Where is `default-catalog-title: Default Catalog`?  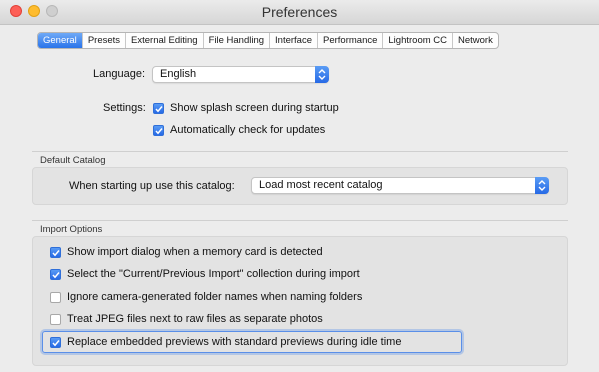
default-catalog-title: Default Catalog is located at coordinates (73, 160).